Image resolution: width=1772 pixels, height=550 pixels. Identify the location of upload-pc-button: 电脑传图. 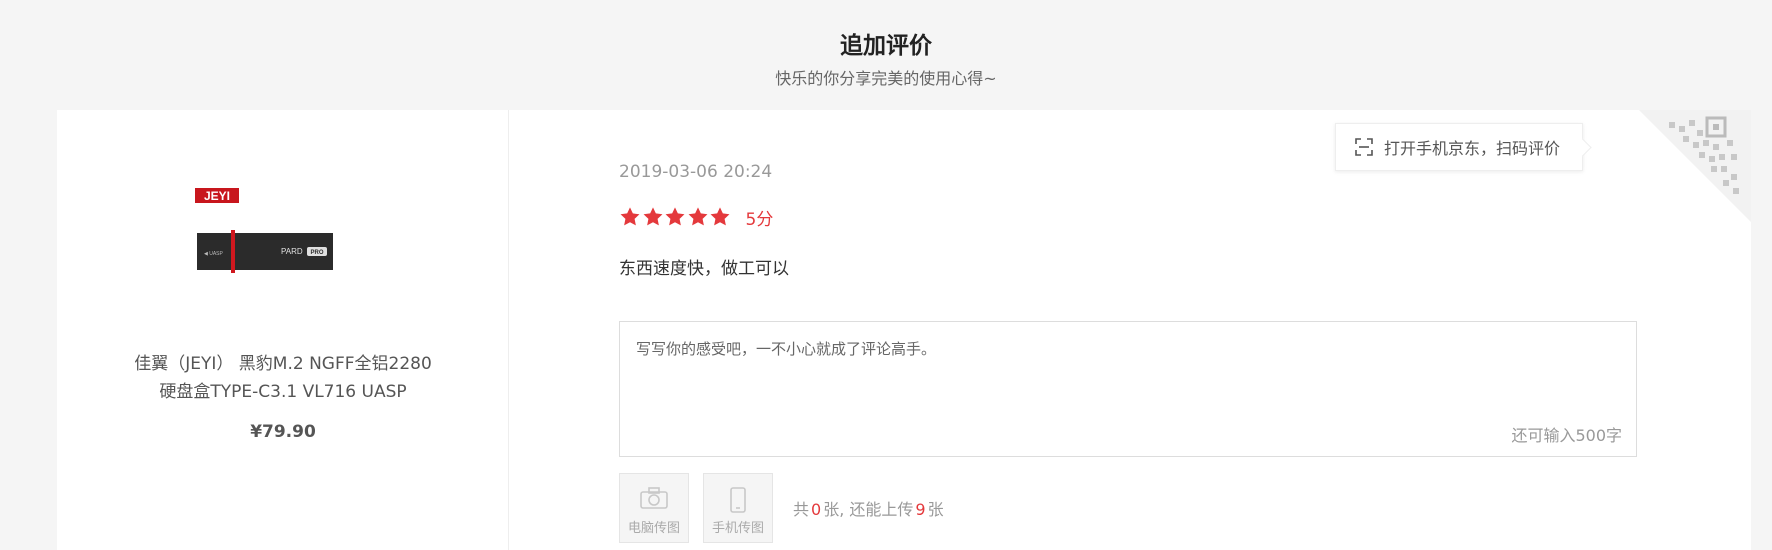
(654, 508).